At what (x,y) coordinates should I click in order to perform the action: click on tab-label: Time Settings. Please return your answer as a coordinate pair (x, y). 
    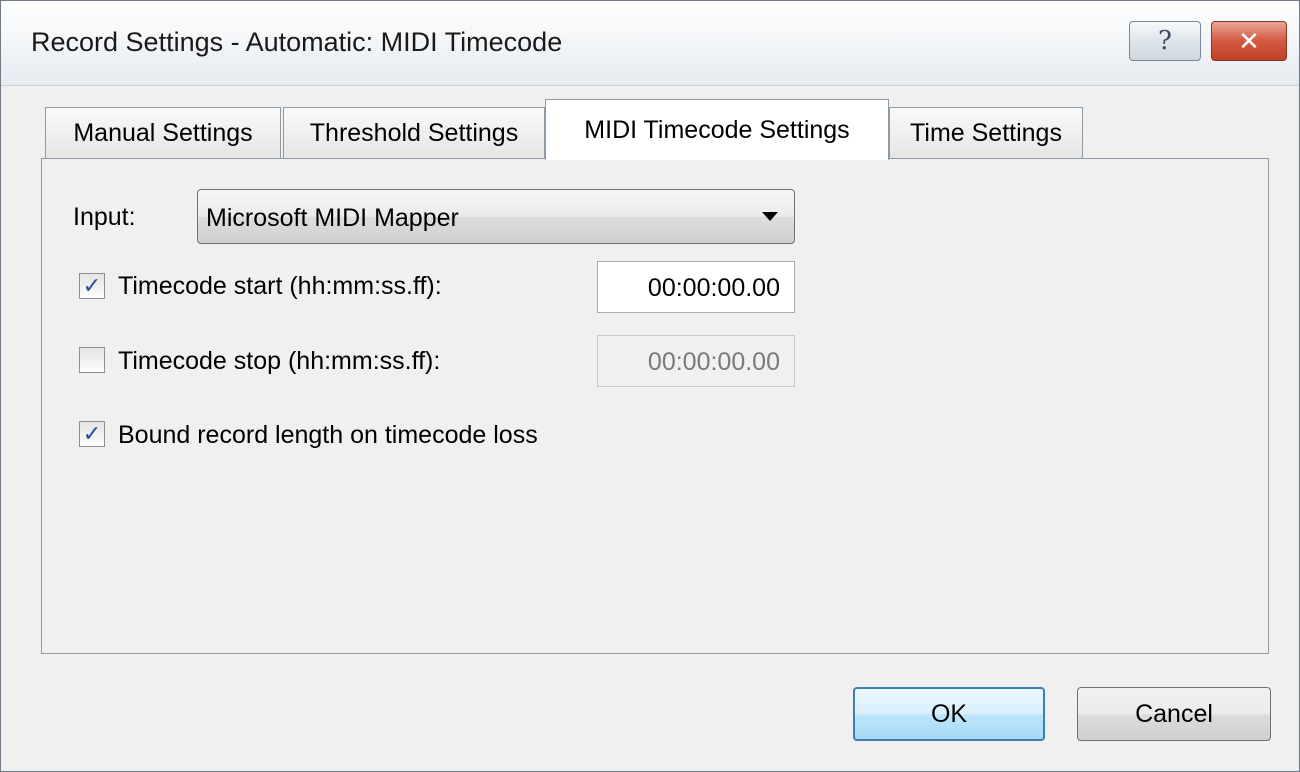
    Looking at the image, I should click on (986, 133).